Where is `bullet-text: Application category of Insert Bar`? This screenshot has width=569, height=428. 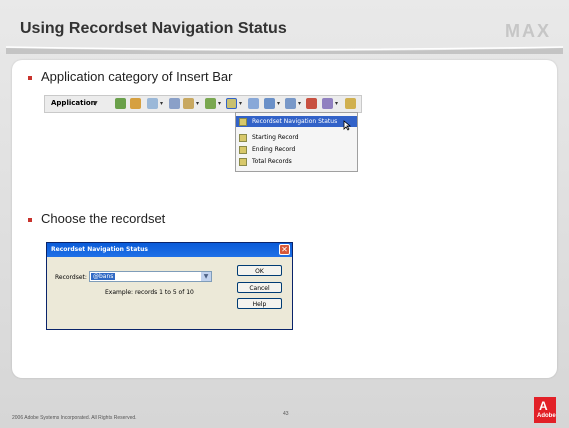 bullet-text: Application category of Insert Bar is located at coordinates (137, 76).